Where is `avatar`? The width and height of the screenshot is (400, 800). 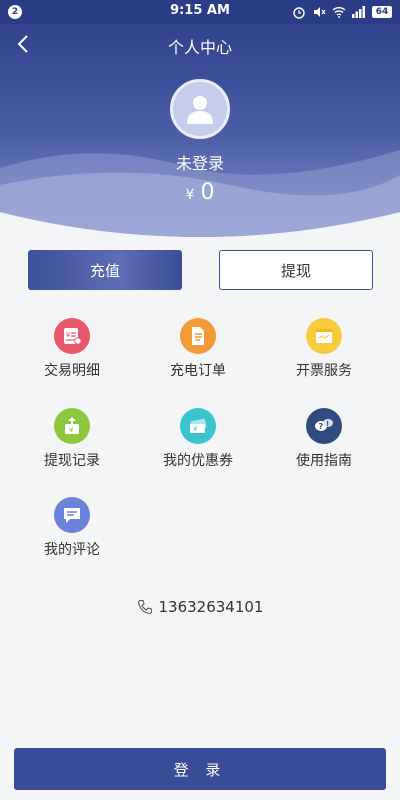
avatar is located at coordinates (200, 109).